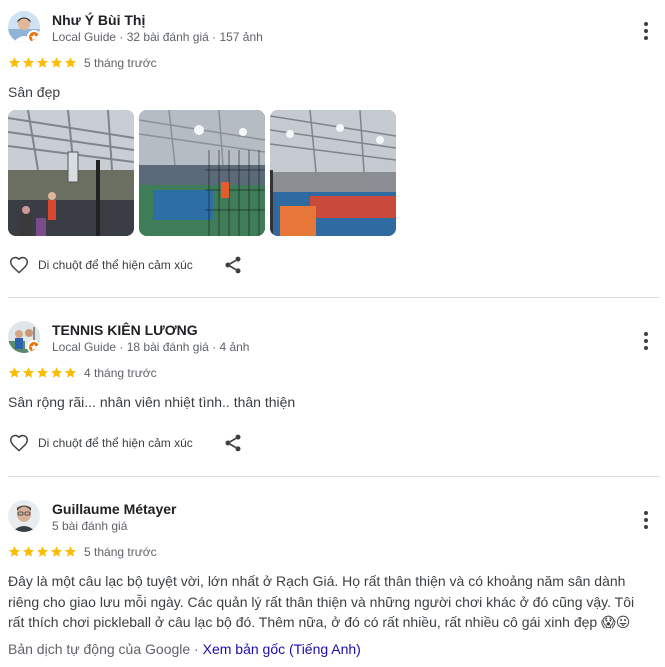 This screenshot has height=667, width=665. I want to click on translation-label: Bản dịch tự động của Google ·, so click(105, 649).